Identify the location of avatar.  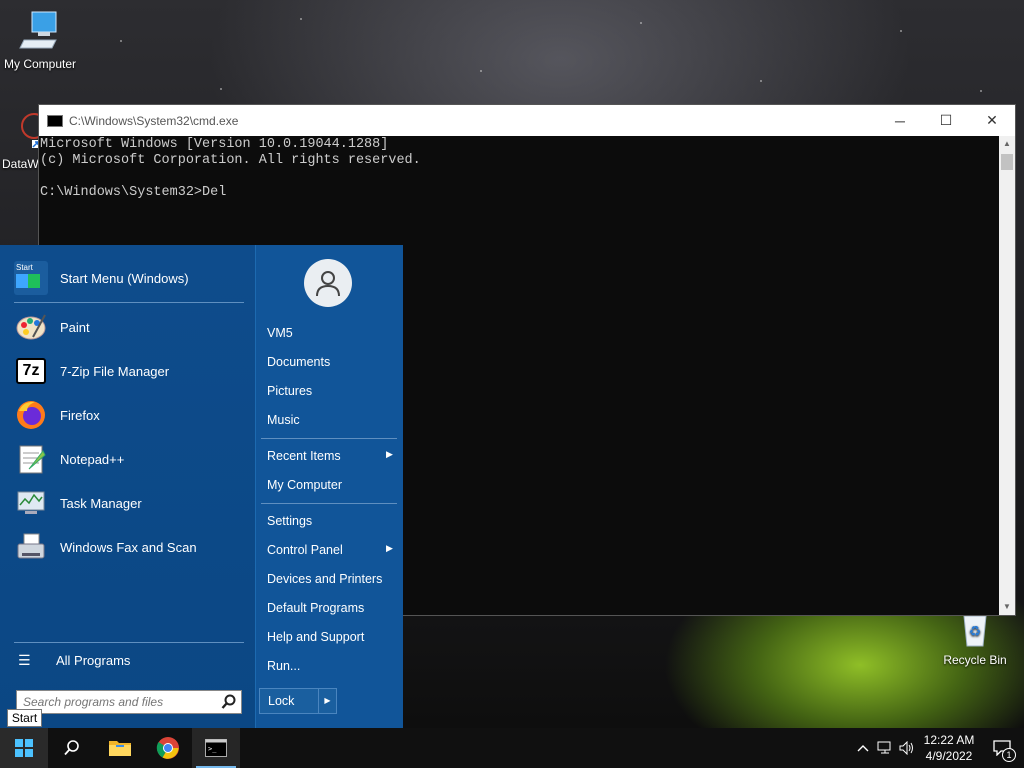
(328, 283).